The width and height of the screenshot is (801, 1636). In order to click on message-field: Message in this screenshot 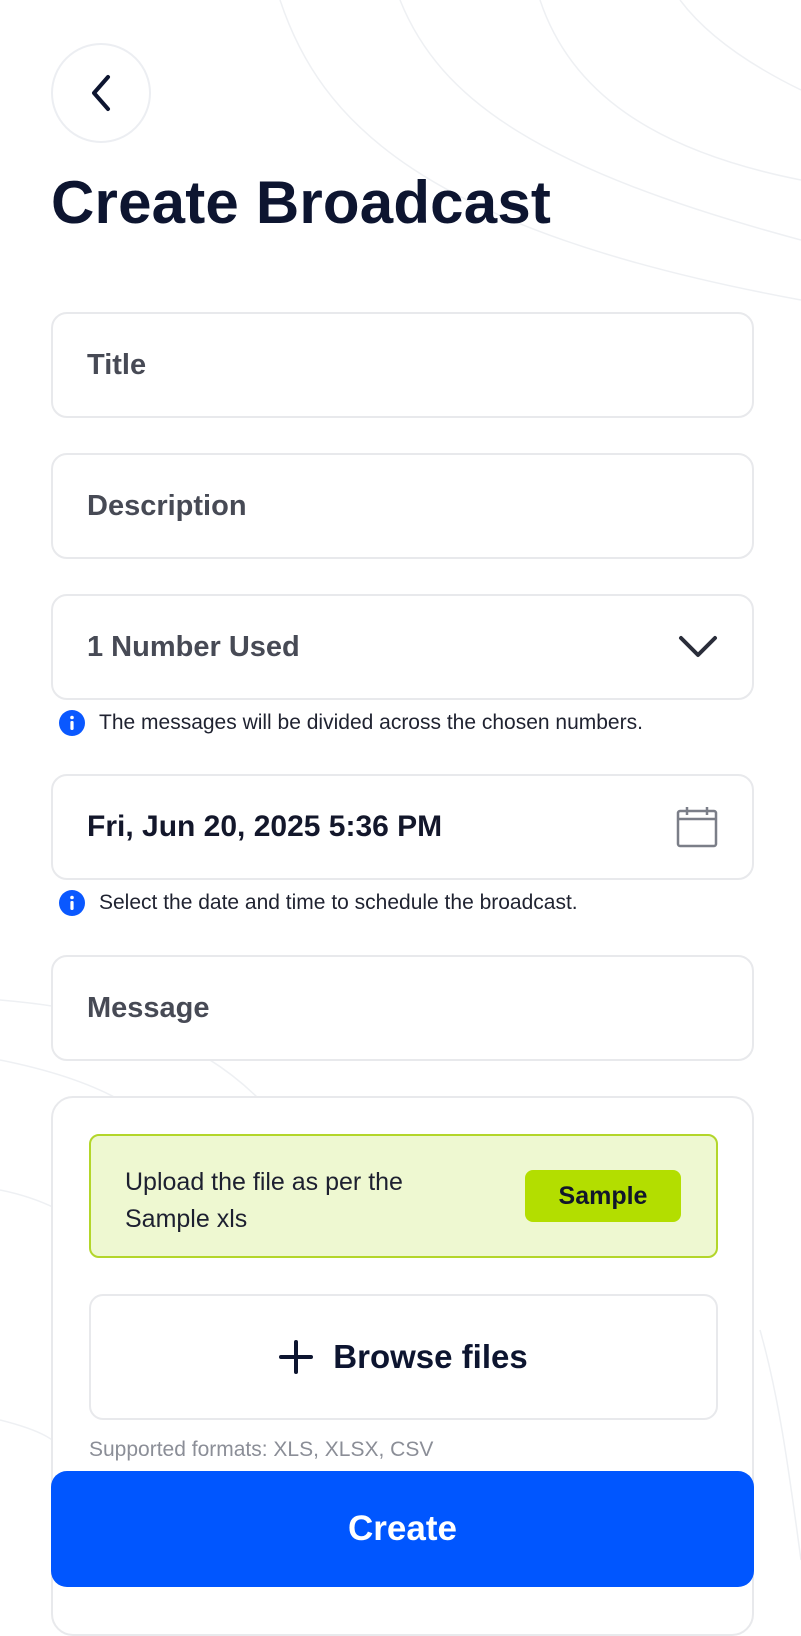, I will do `click(402, 1008)`.